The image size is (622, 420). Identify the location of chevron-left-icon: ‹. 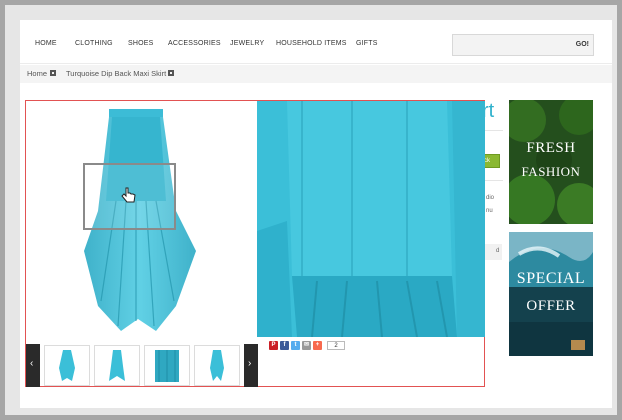
(32, 363).